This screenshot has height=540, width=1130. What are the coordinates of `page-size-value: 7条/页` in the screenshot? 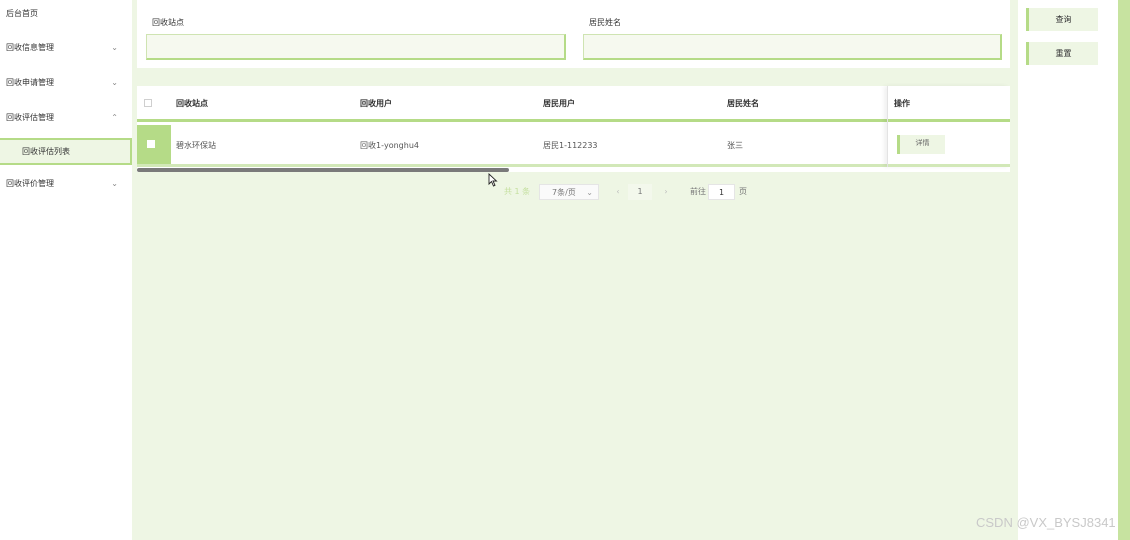 It's located at (564, 192).